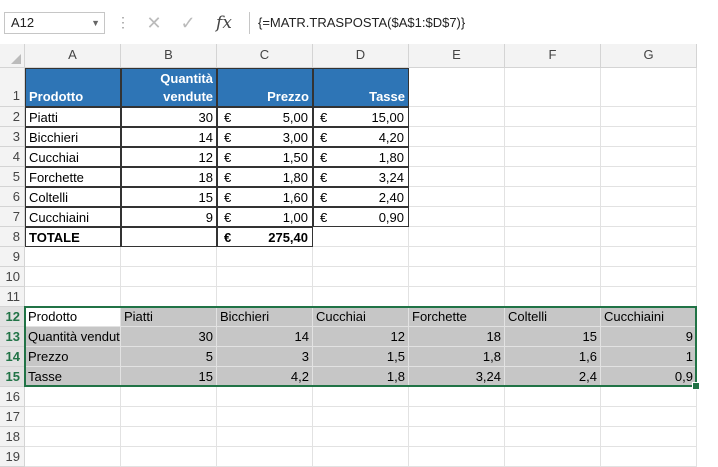 Image resolution: width=718 pixels, height=467 pixels. What do you see at coordinates (12, 417) in the screenshot?
I see `row-header-17: 17` at bounding box center [12, 417].